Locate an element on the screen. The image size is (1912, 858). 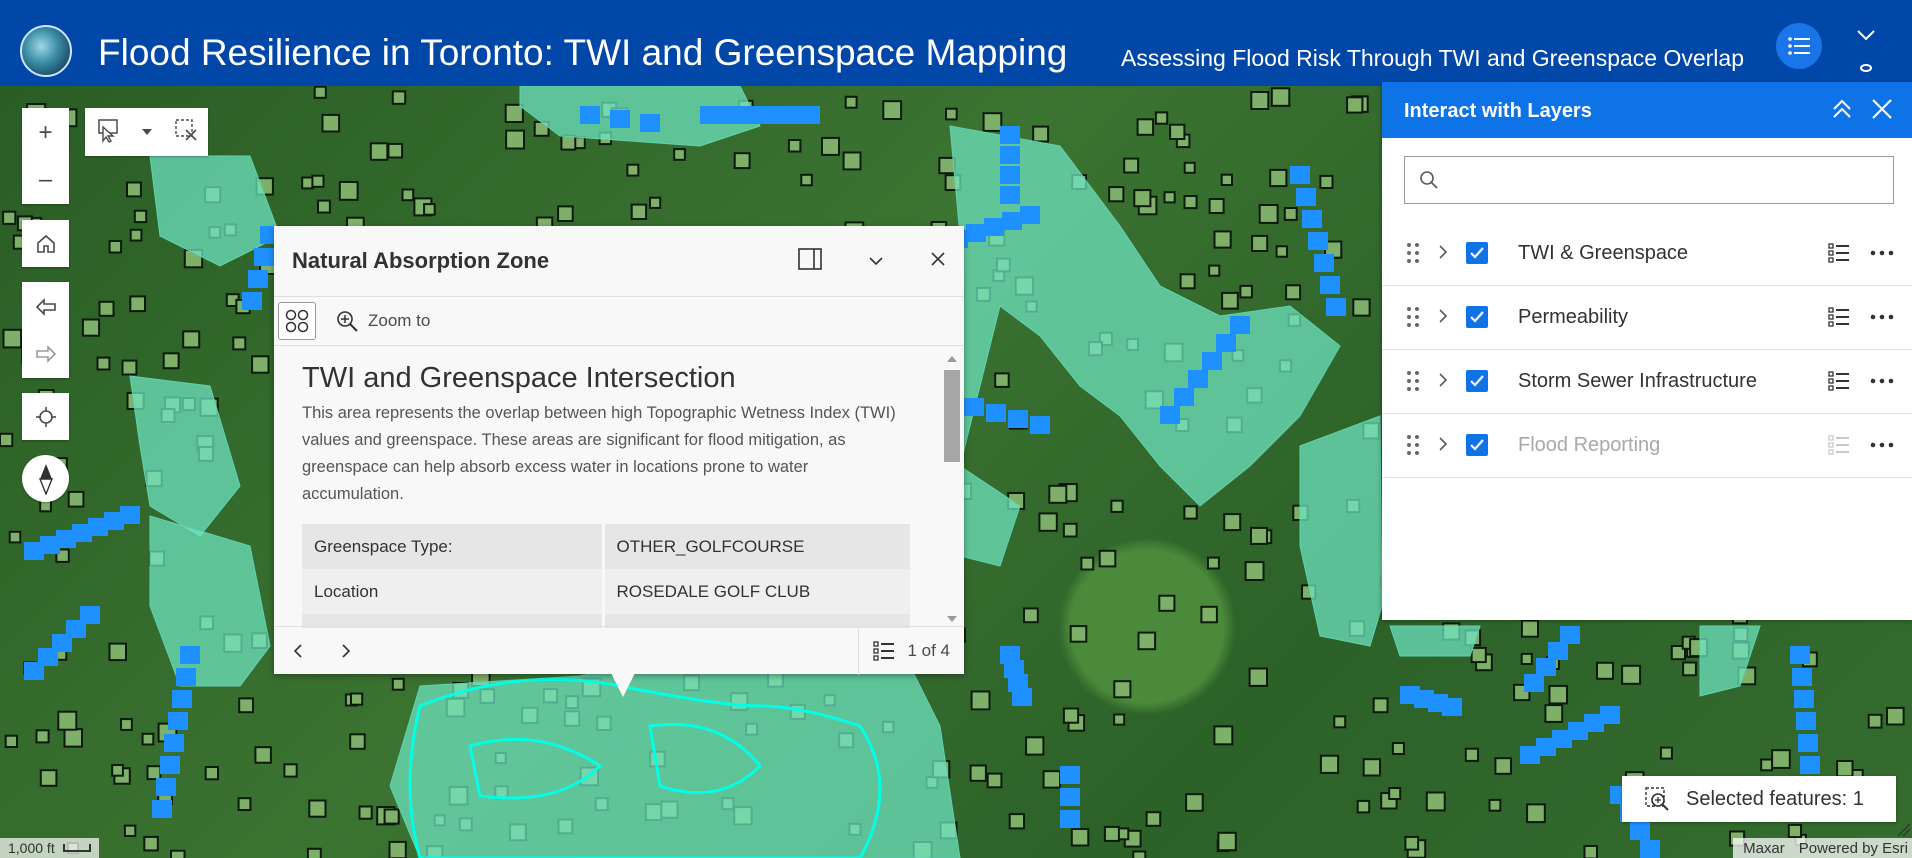
previous-feature-button is located at coordinates (298, 651).